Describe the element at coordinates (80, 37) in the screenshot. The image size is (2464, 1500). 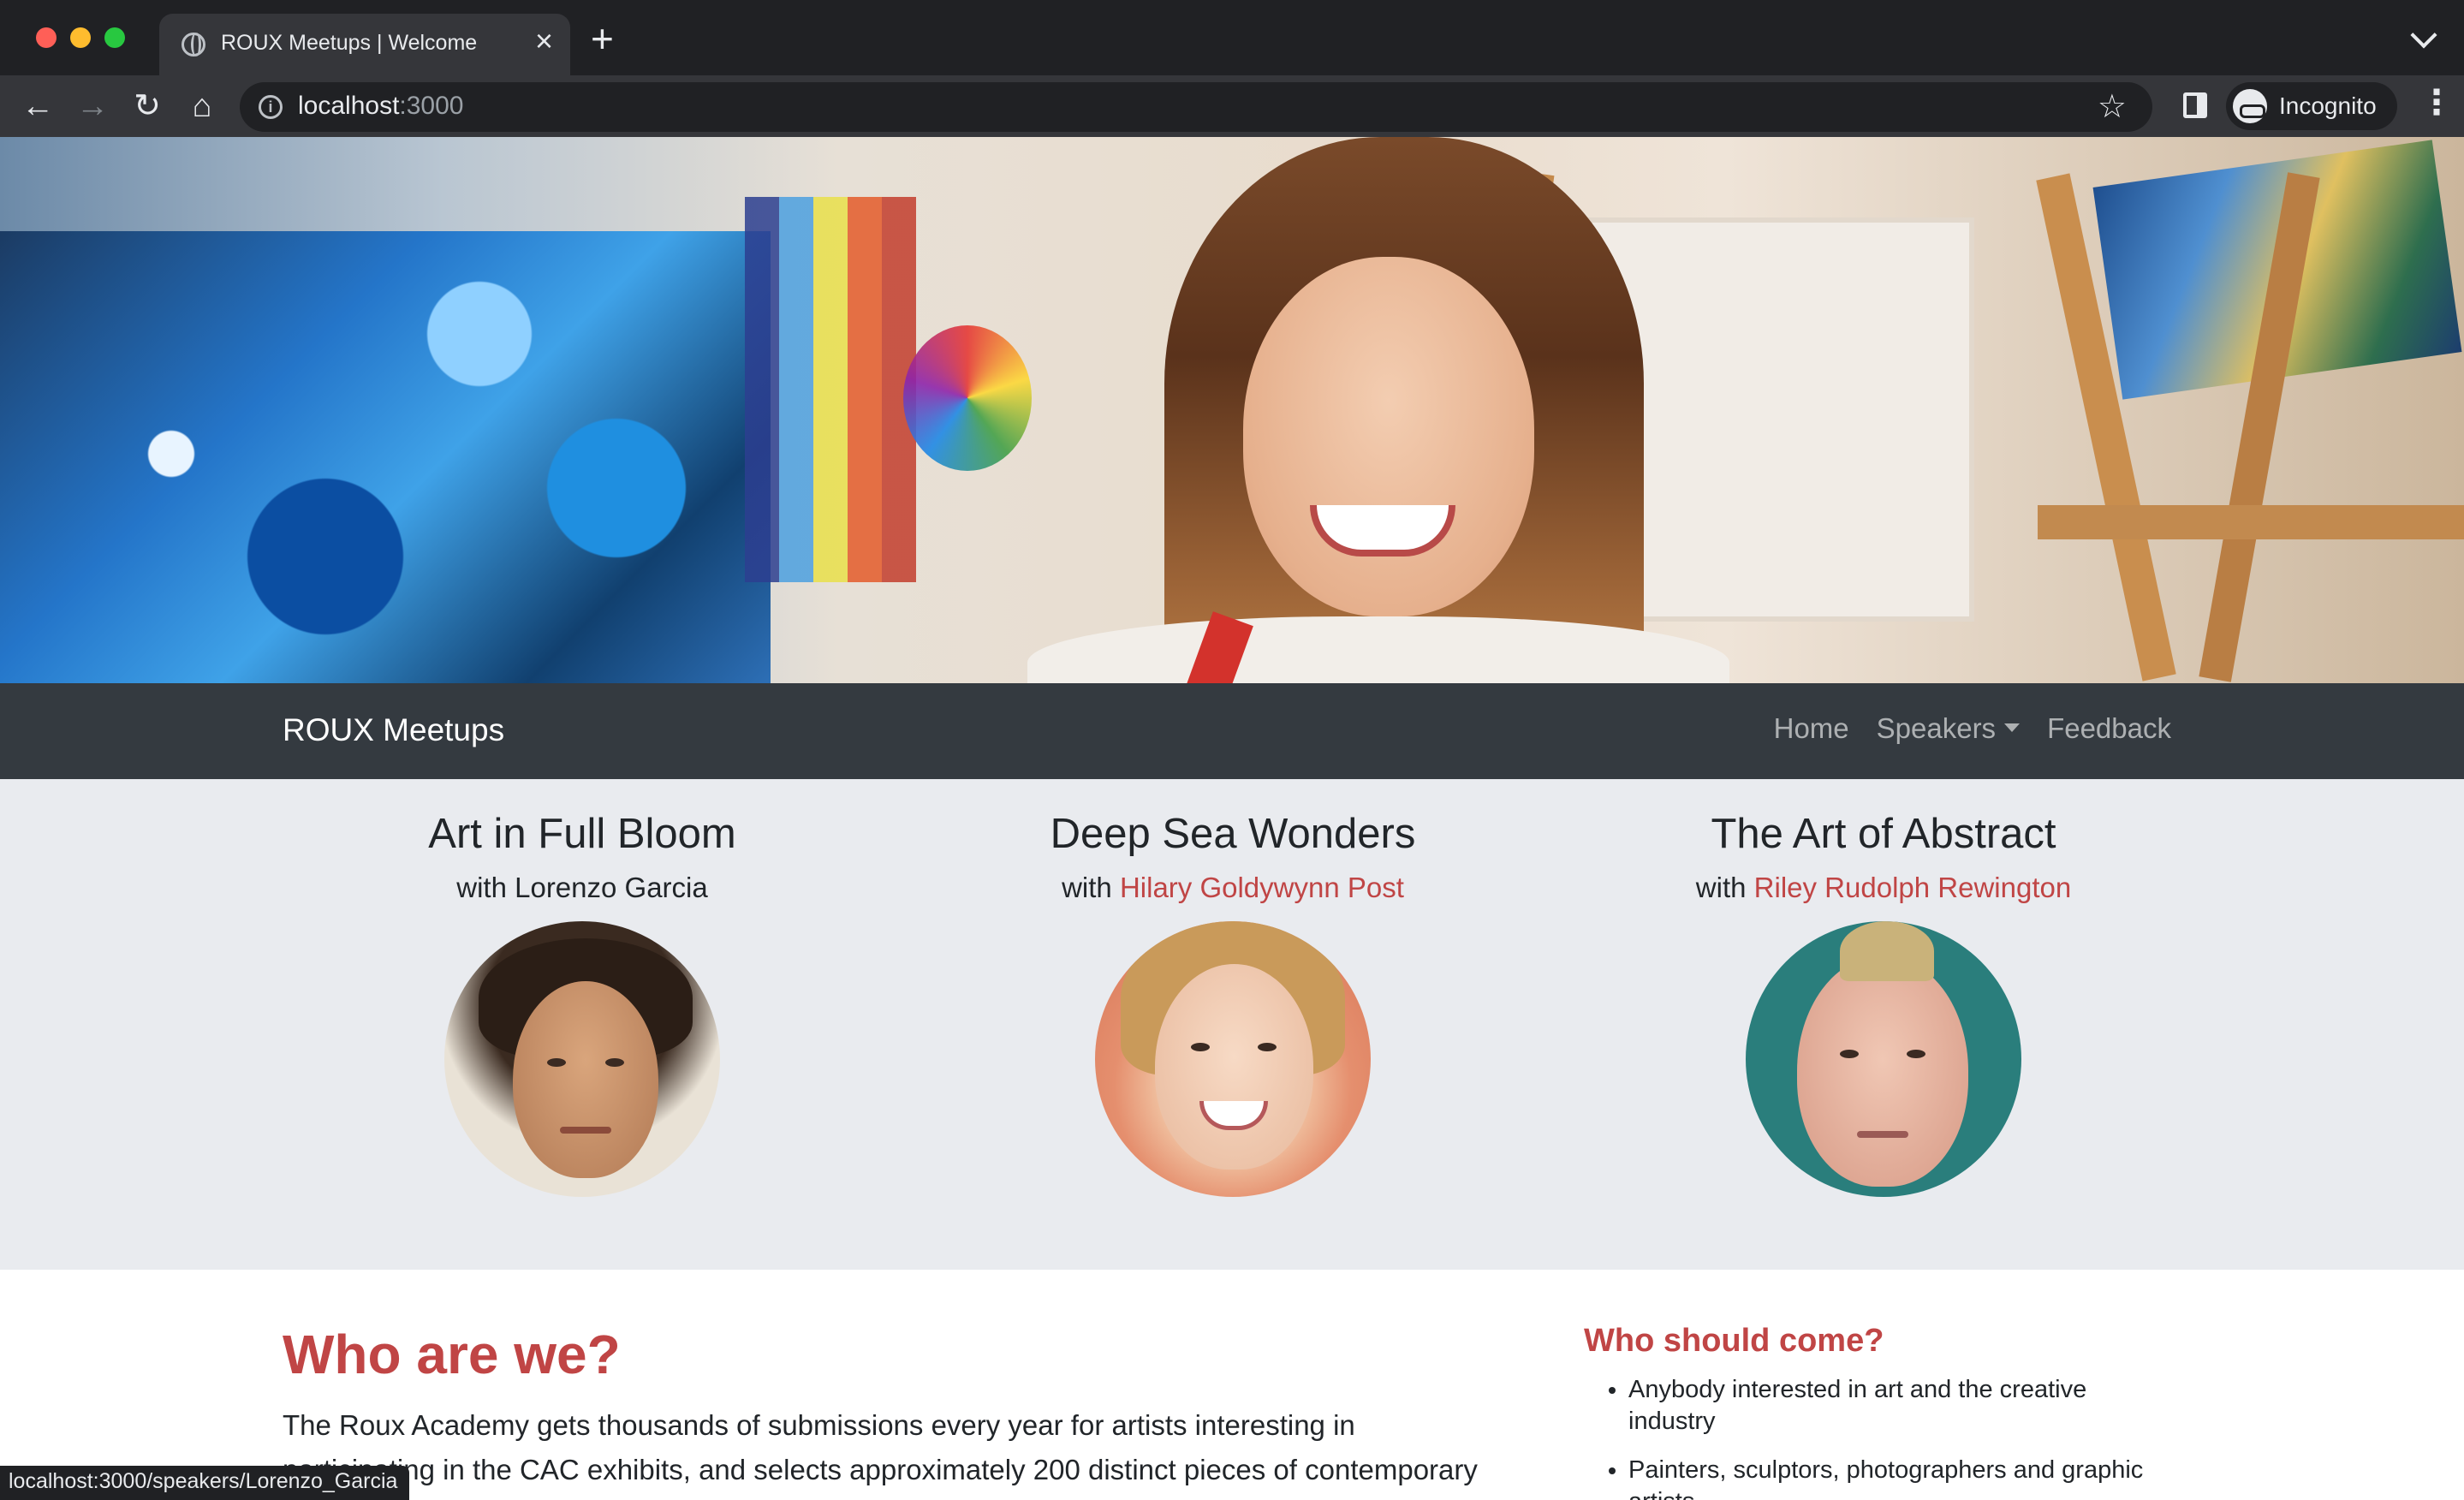
I see `minimize-window-button` at that location.